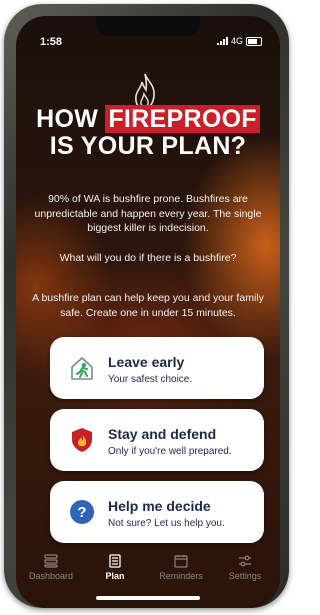 This screenshot has width=320, height=615. What do you see at coordinates (150, 379) in the screenshot?
I see `card-subtitle: Your safest choice.` at bounding box center [150, 379].